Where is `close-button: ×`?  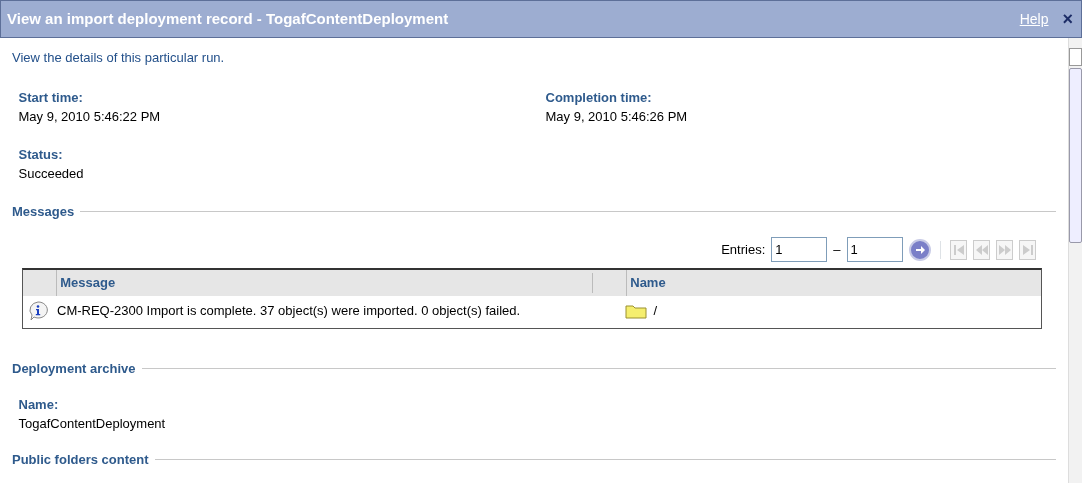 close-button: × is located at coordinates (1067, 19).